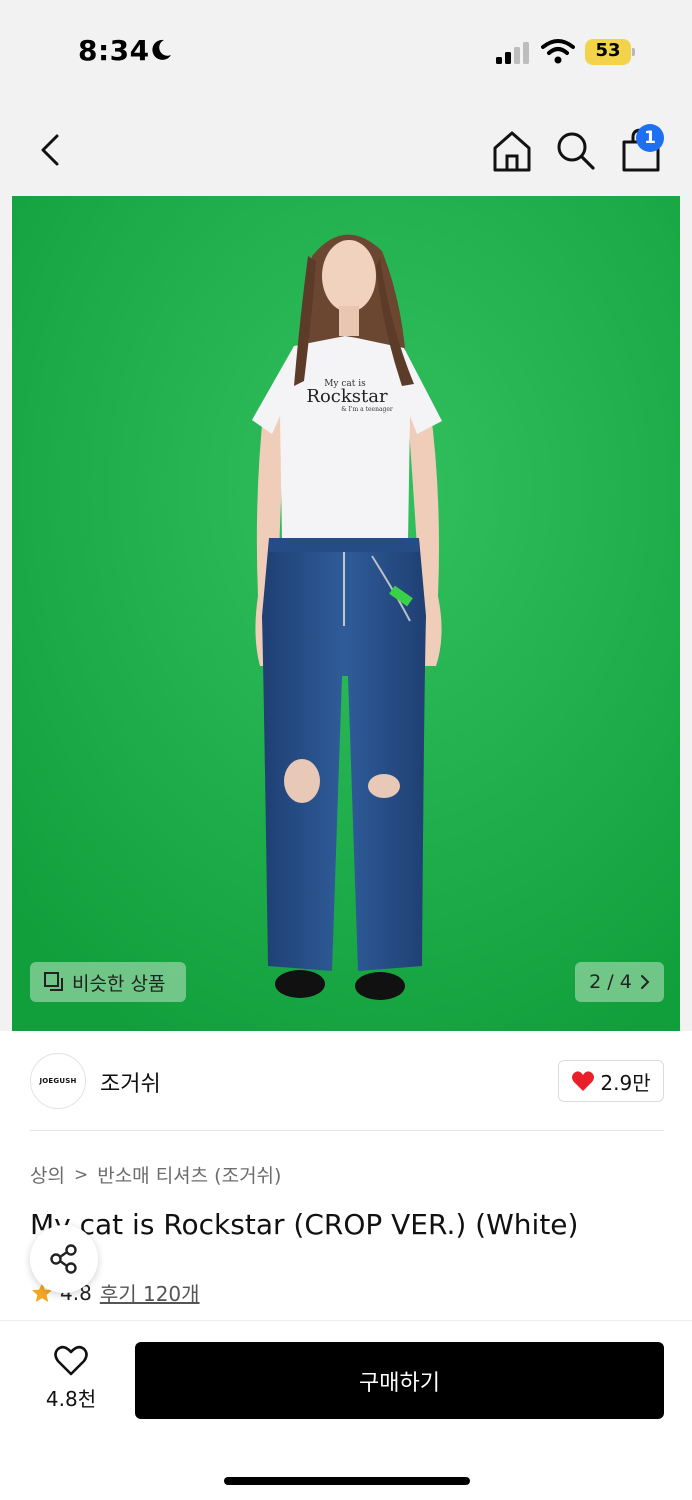  I want to click on battery-indicator: 53, so click(610, 52).